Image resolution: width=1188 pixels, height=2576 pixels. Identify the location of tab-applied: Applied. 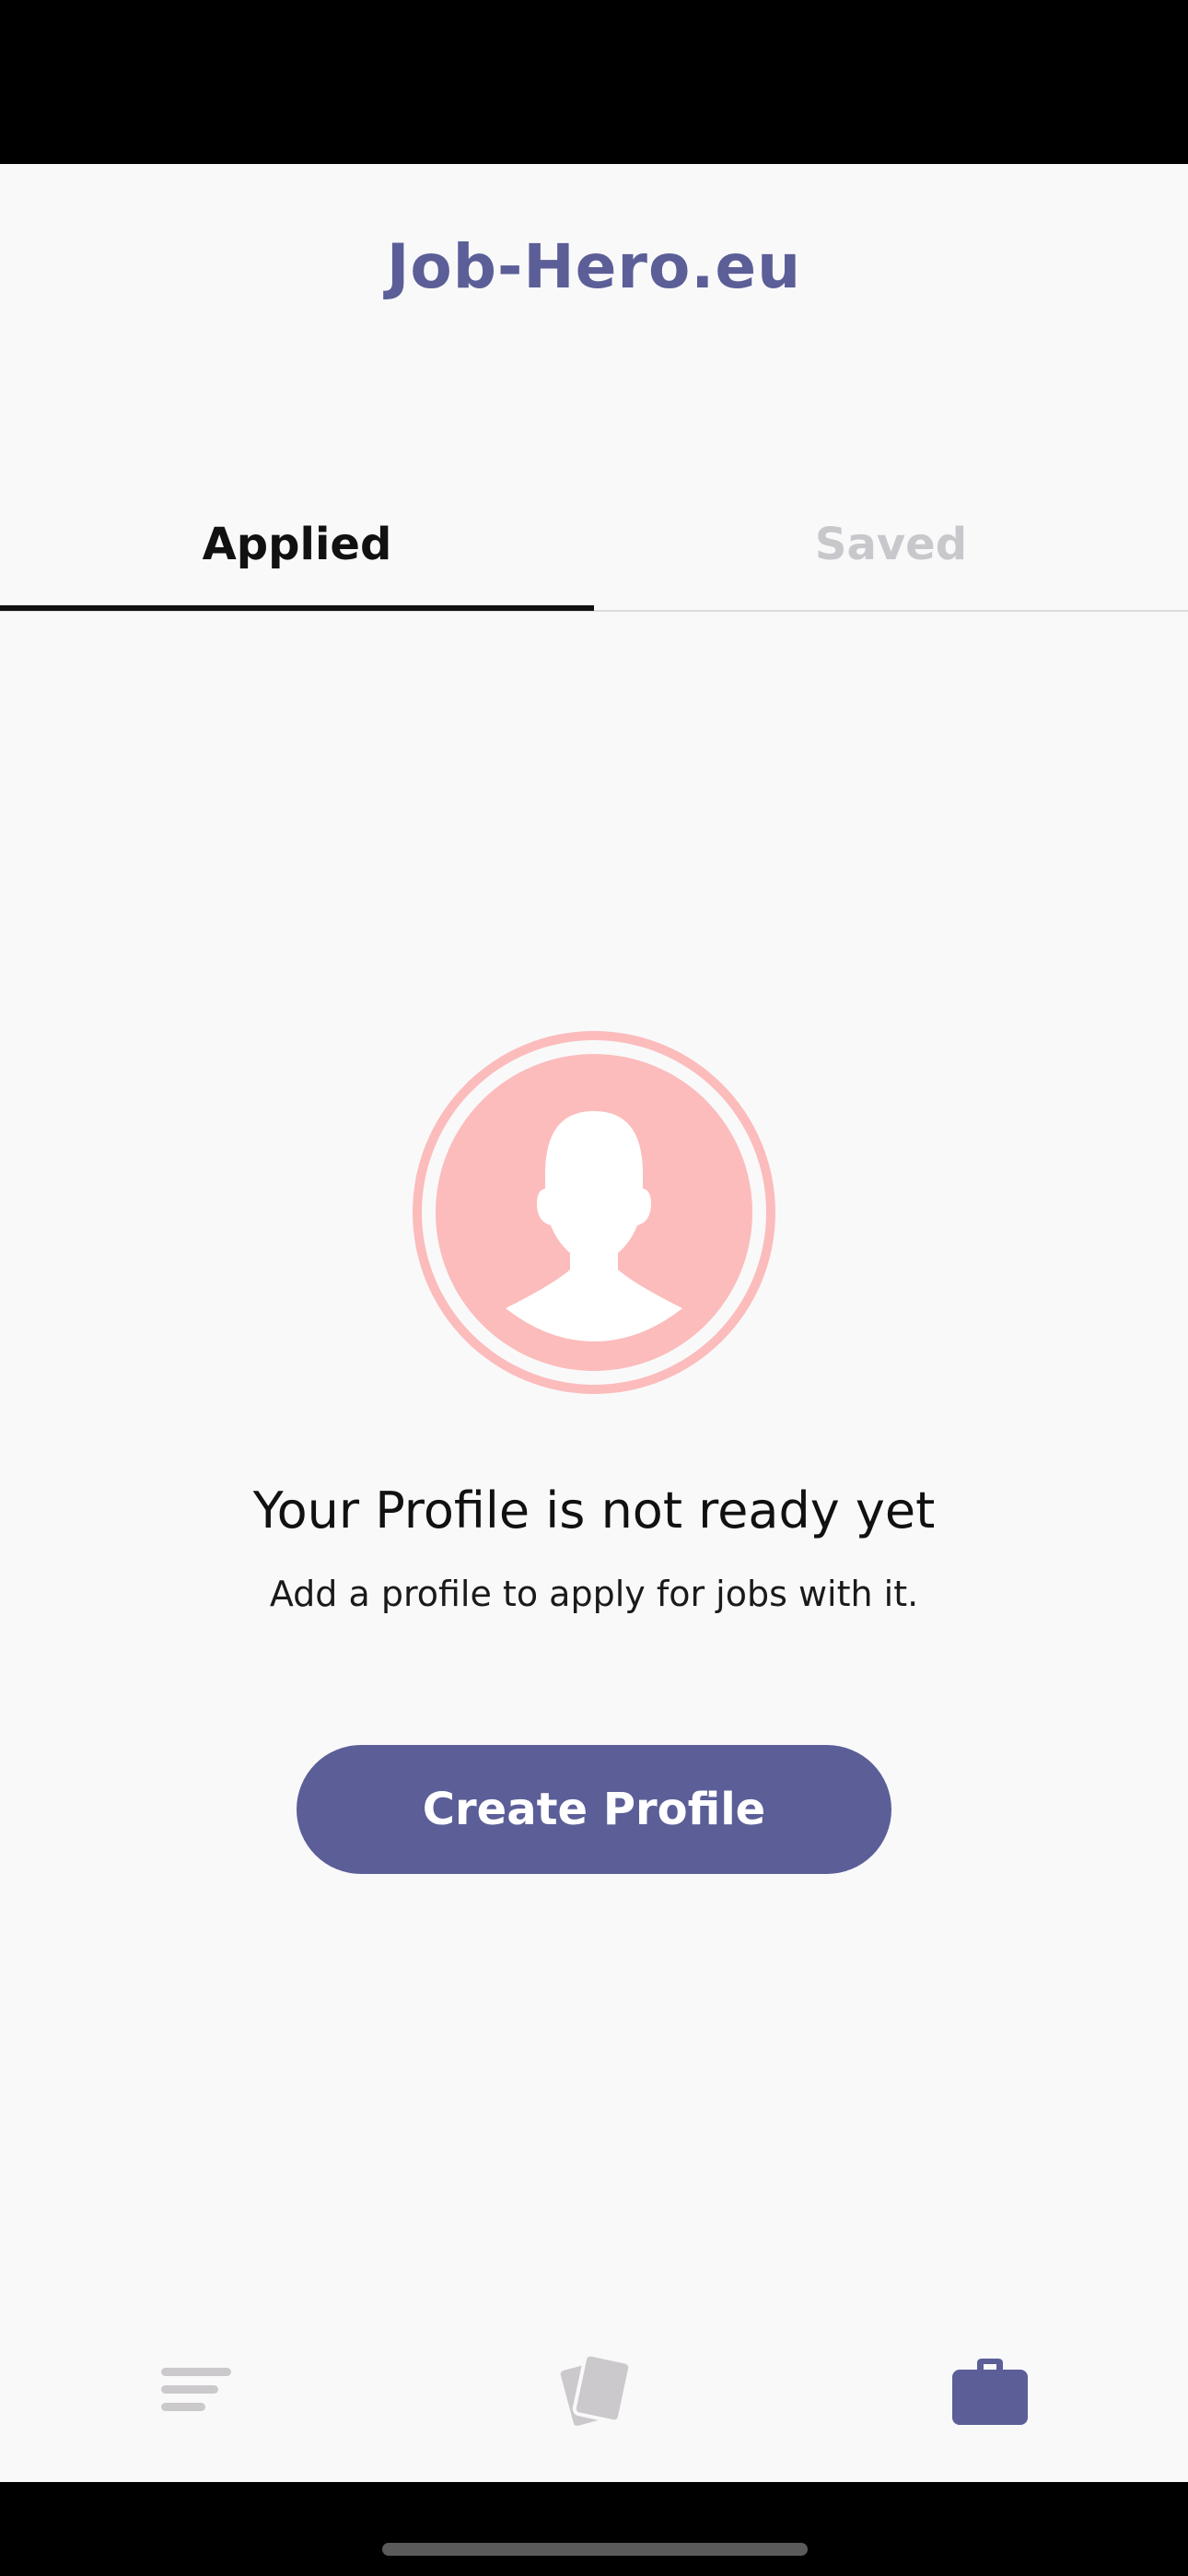
(297, 544).